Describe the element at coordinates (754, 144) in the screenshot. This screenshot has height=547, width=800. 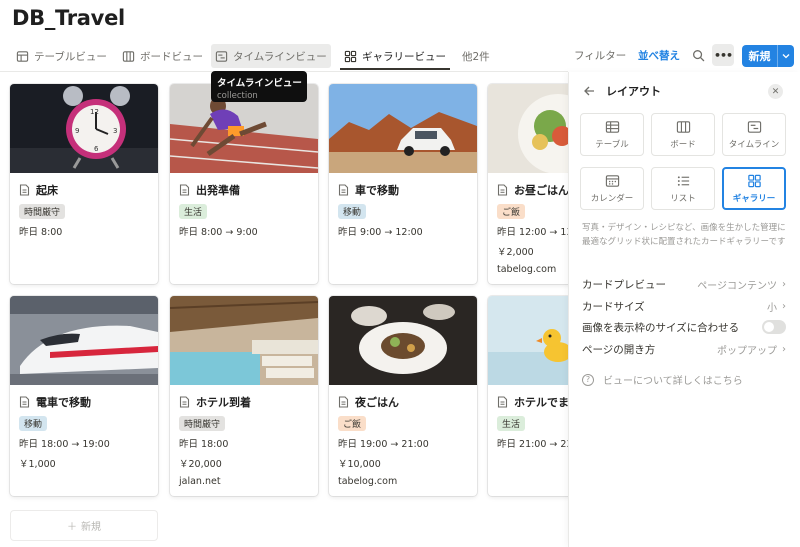
I see `layout-label: タイムライン` at that location.